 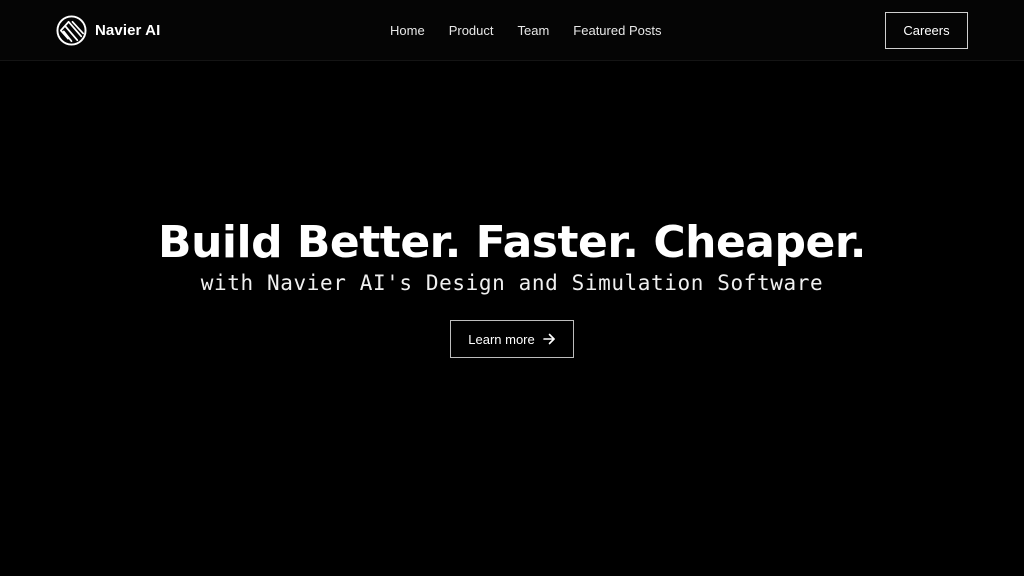 I want to click on arrow-right-icon, so click(x=548, y=339).